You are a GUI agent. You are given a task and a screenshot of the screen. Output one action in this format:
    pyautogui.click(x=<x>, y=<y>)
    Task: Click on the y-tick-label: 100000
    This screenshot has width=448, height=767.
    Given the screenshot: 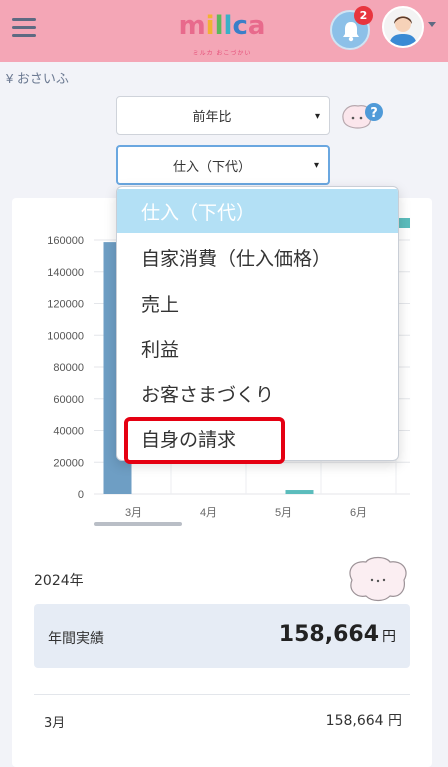 What is the action you would take?
    pyautogui.click(x=65, y=336)
    